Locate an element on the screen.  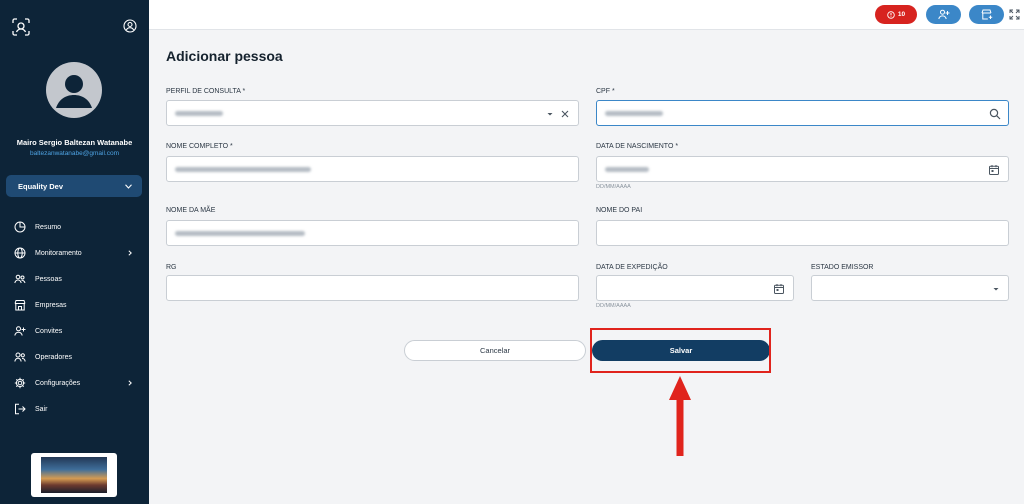
promo-thumbnail is located at coordinates (74, 475).